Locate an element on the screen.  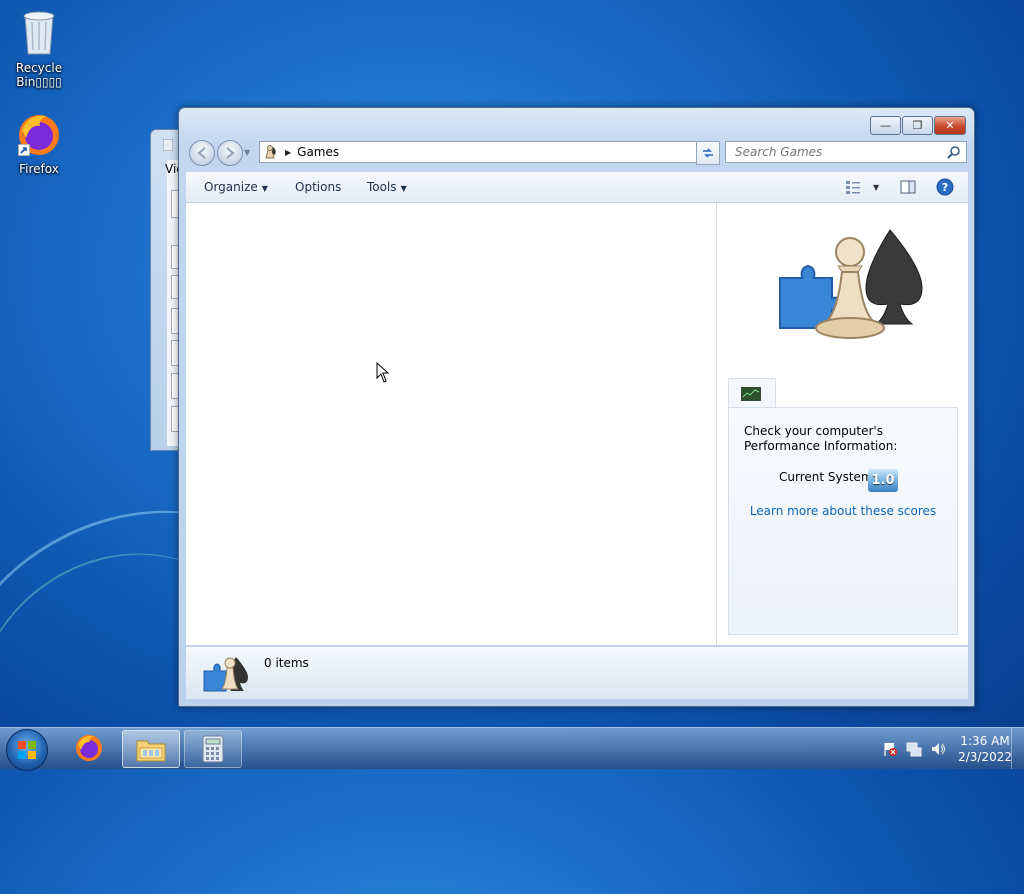
desktop-icon-firefox: Firefox is located at coordinates (39, 144).